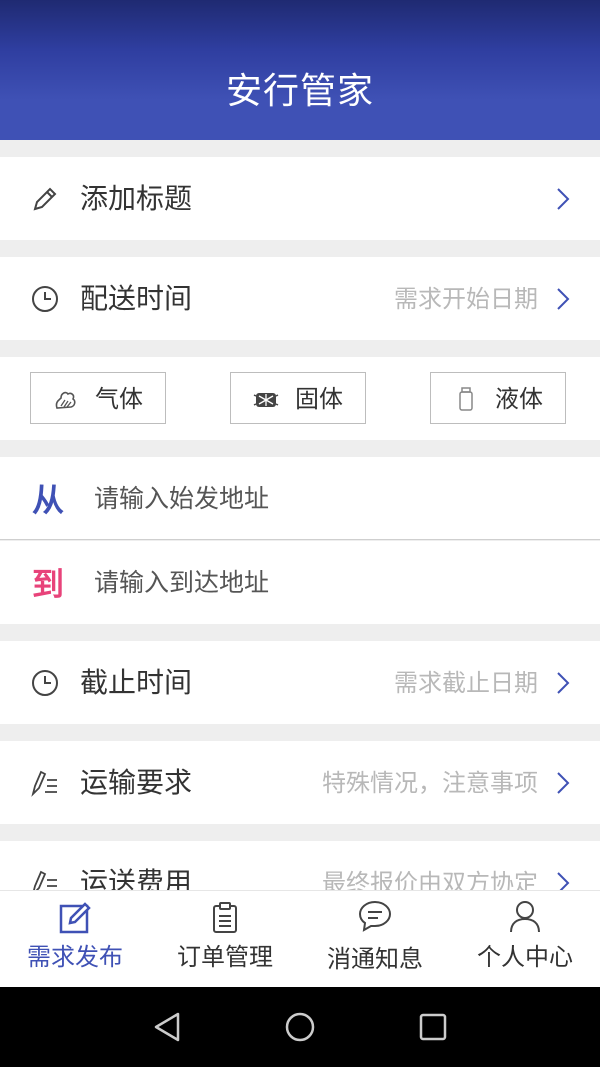  Describe the element at coordinates (75, 957) in the screenshot. I see `tab-label: 需求发布` at that location.